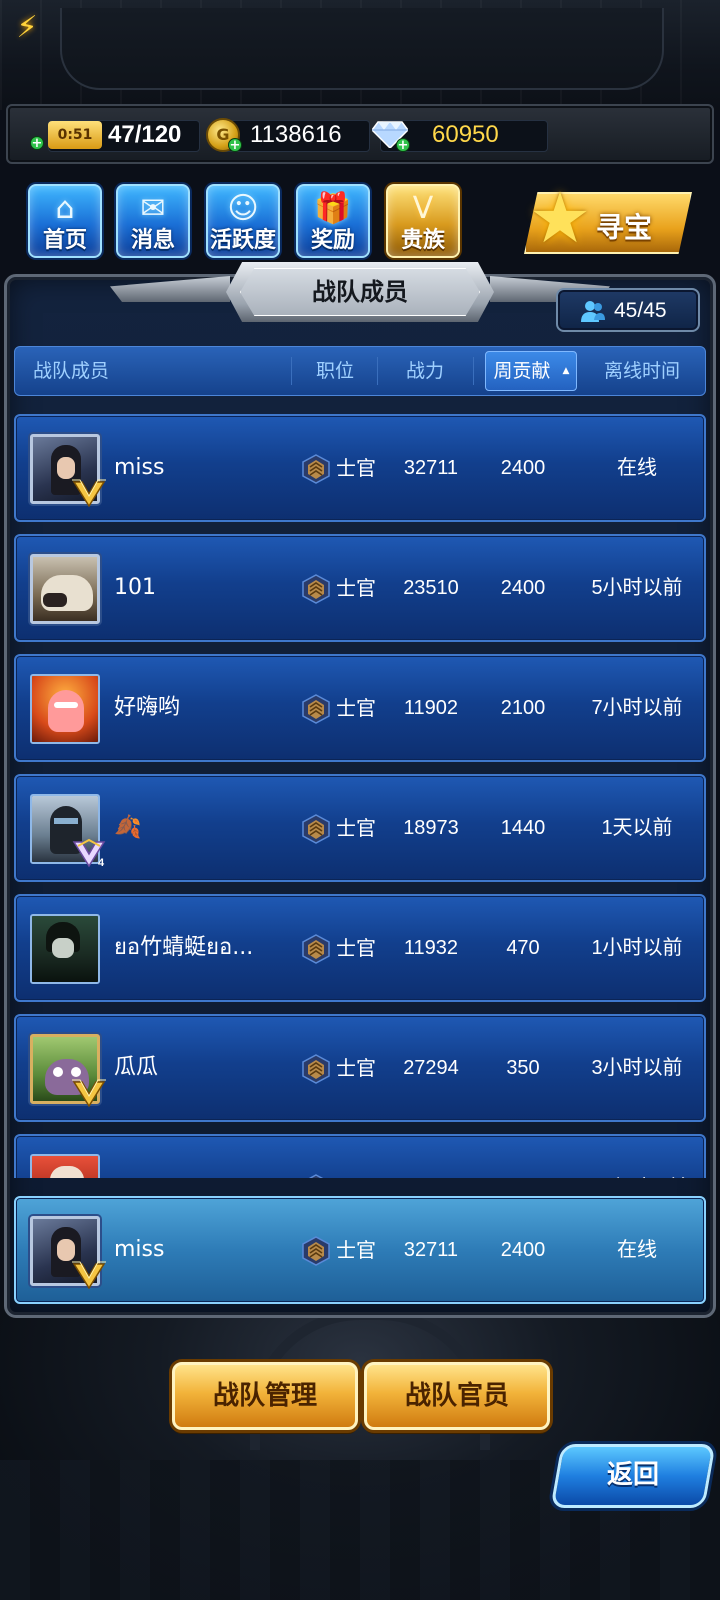  I want to click on col-member: 战队成员, so click(71, 371).